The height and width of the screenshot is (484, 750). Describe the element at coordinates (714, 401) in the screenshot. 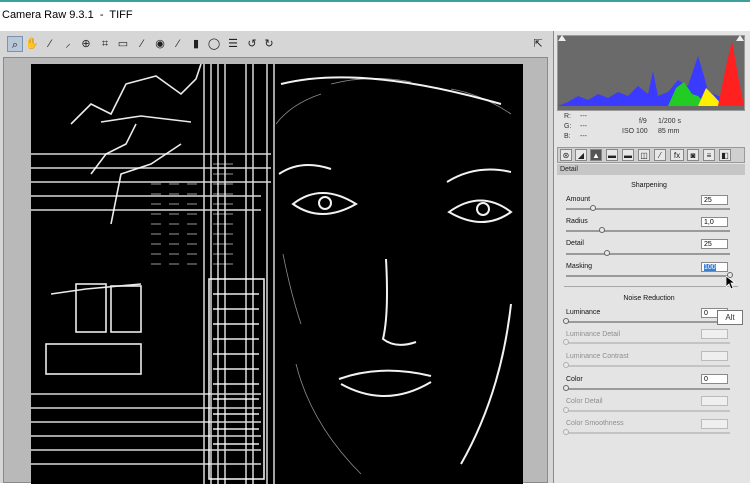

I see `color-detail-field` at that location.